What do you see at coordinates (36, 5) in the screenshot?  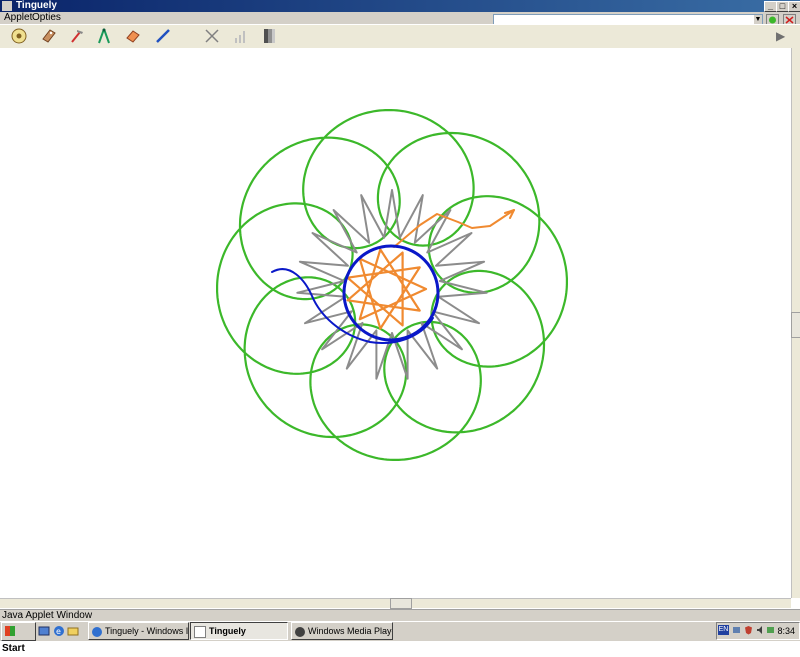 I see `window-title: Tinguely` at bounding box center [36, 5].